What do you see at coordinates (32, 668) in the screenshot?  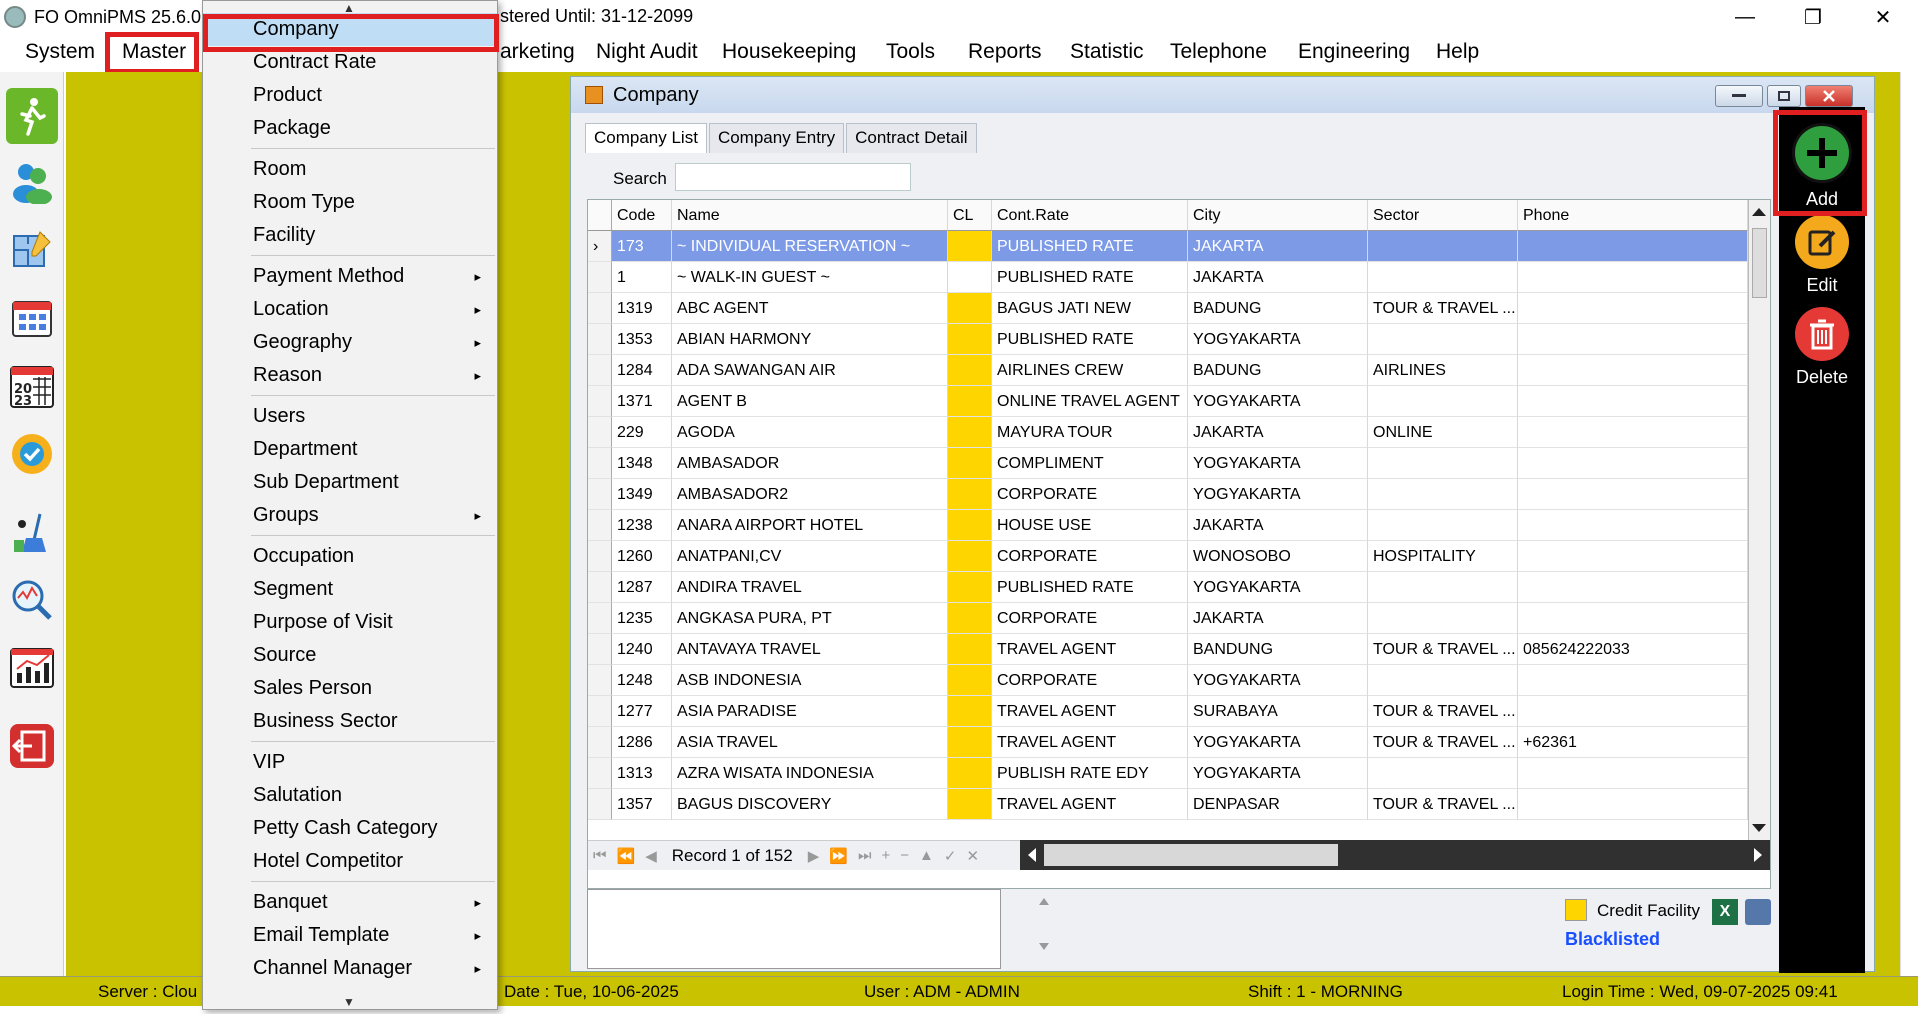 I see `statistics-chart-icon` at bounding box center [32, 668].